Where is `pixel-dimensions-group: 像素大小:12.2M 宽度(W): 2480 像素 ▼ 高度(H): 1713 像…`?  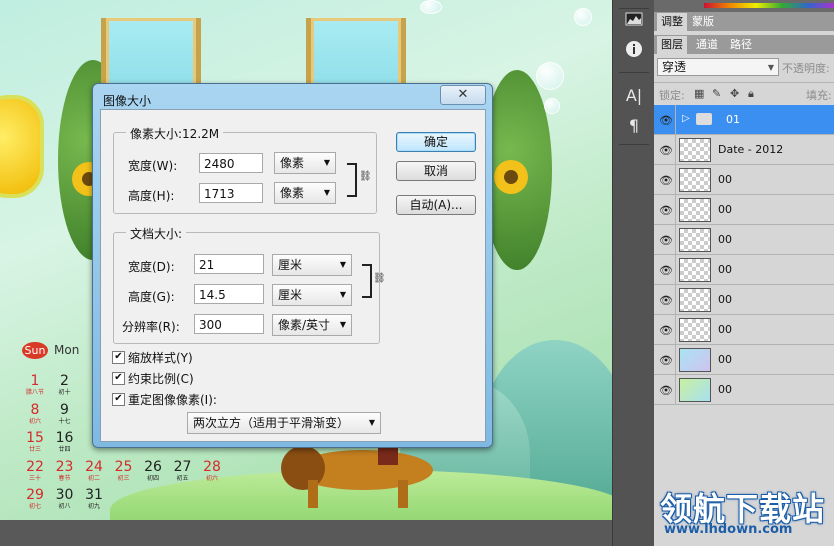 pixel-dimensions-group: 像素大小:12.2M 宽度(W): 2480 像素 ▼ 高度(H): 1713 像… is located at coordinates (245, 169).